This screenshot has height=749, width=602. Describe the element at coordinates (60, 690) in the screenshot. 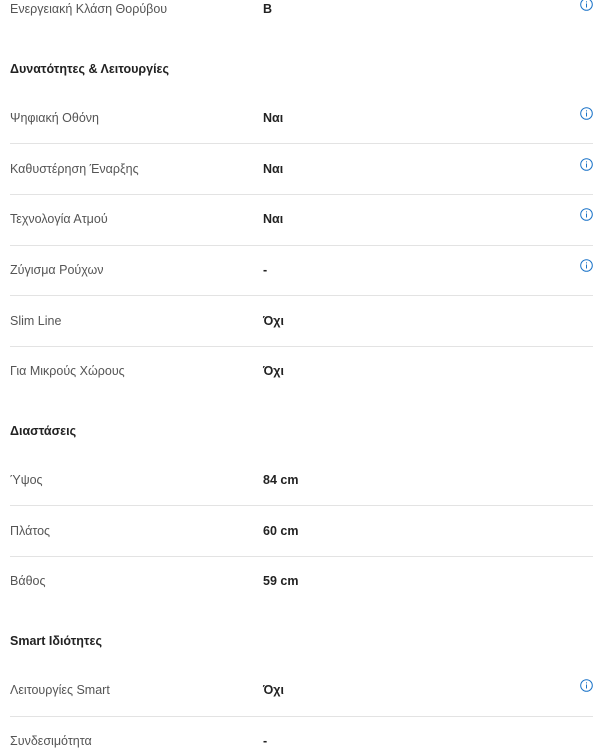

I see `spec-label: Λειτουργίες Smart` at that location.